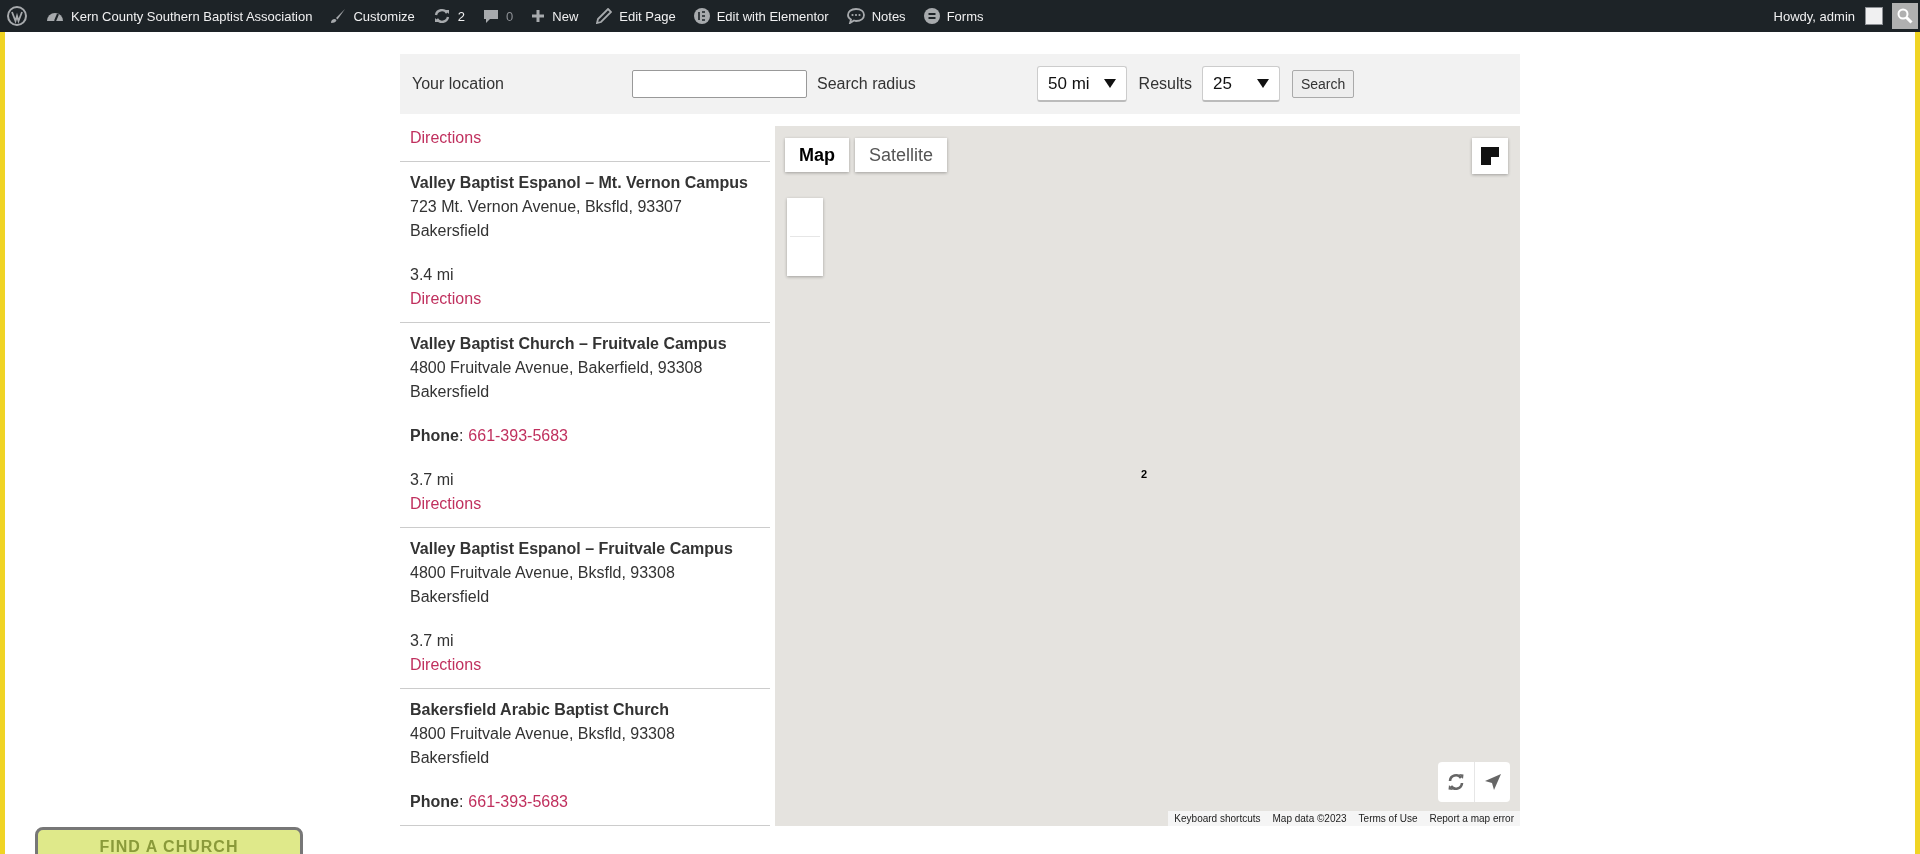  What do you see at coordinates (557, 368) in the screenshot?
I see `church-address: 4800 Fruitvale Avenue, Bakerfield, 93308` at bounding box center [557, 368].